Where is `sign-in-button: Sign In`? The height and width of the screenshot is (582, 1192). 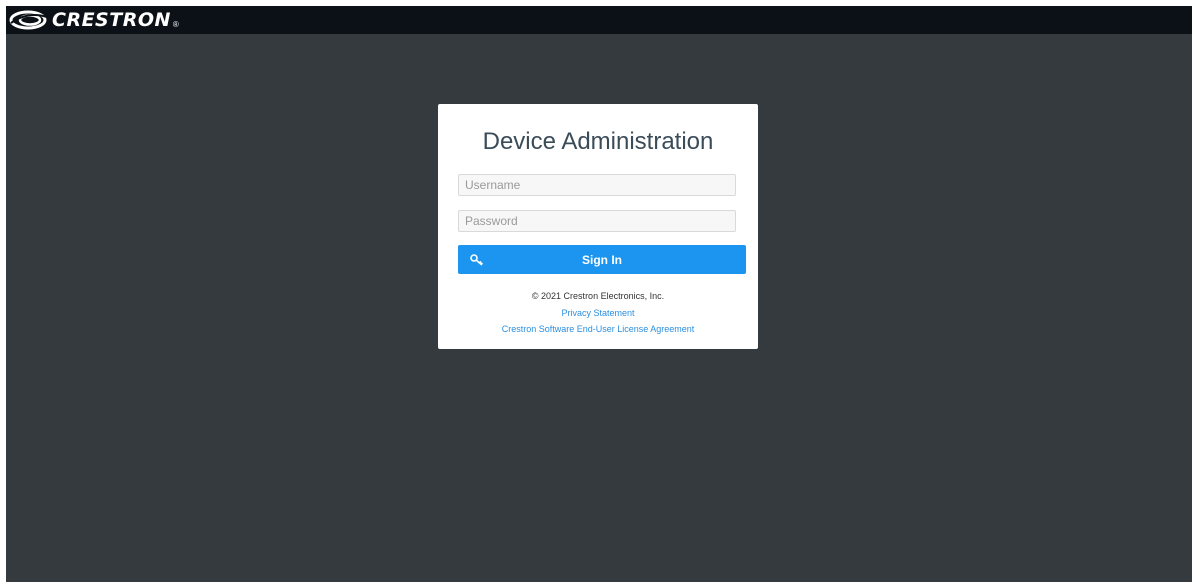
sign-in-button: Sign In is located at coordinates (602, 259).